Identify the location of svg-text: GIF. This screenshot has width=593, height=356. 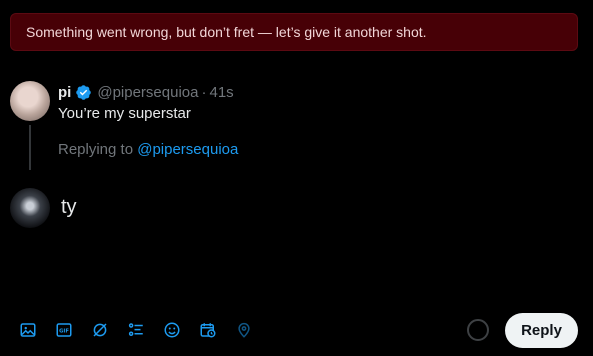
(64, 332).